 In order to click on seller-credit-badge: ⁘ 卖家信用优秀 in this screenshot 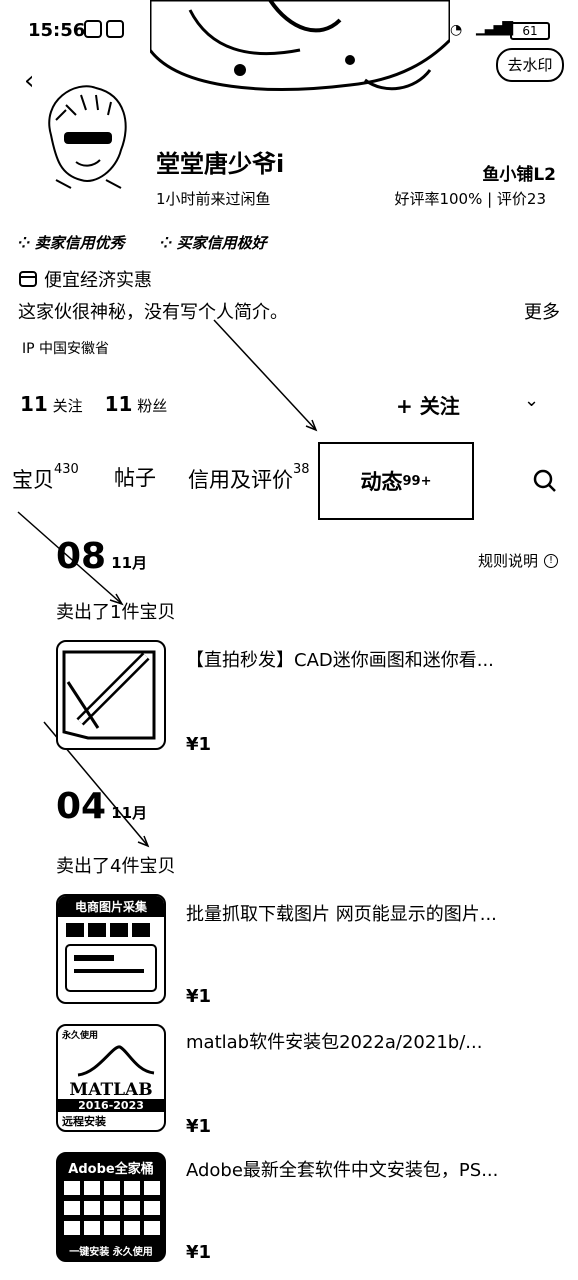, I will do `click(71, 242)`.